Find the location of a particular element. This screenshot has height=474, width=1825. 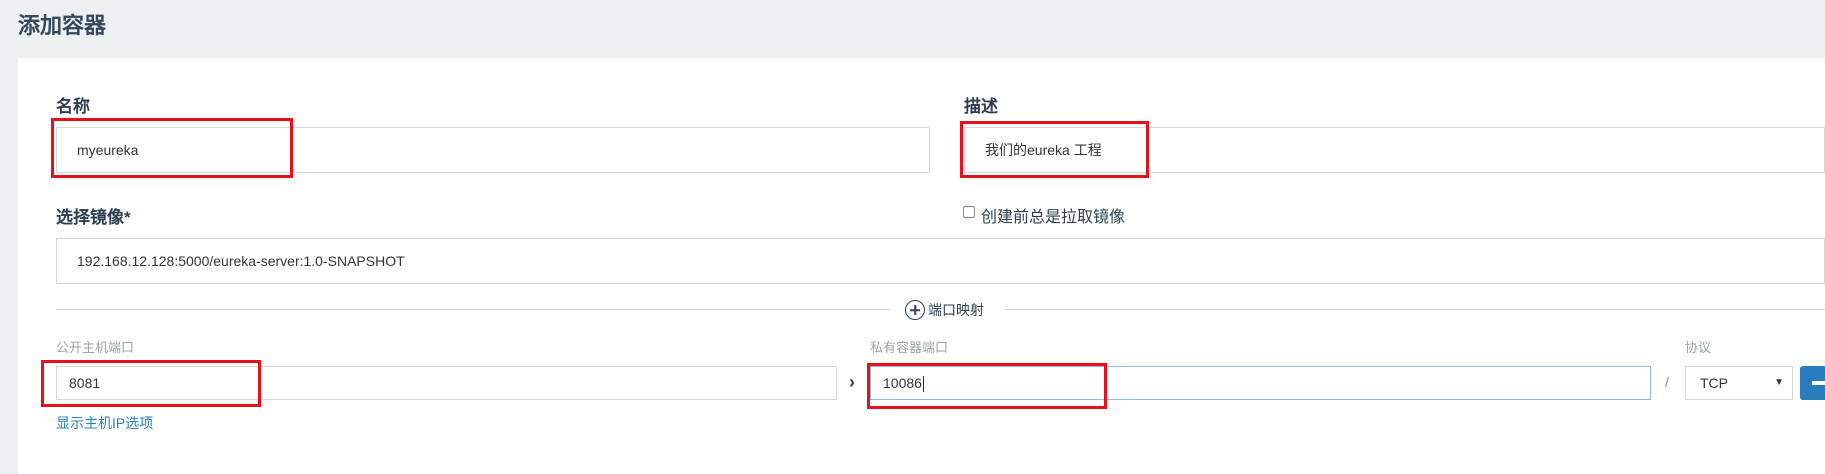

private-port-highlight-box is located at coordinates (987, 386).